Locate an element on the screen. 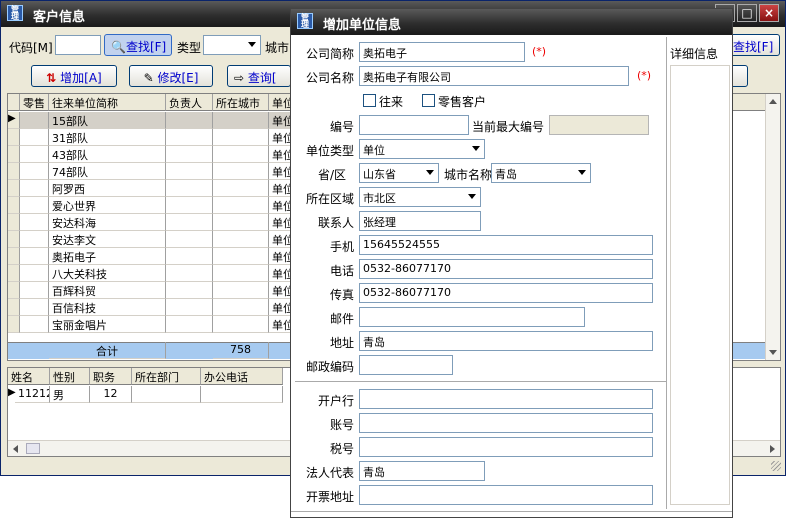 The image size is (786, 519). short-name-input: 奥拓电子 is located at coordinates (442, 52).